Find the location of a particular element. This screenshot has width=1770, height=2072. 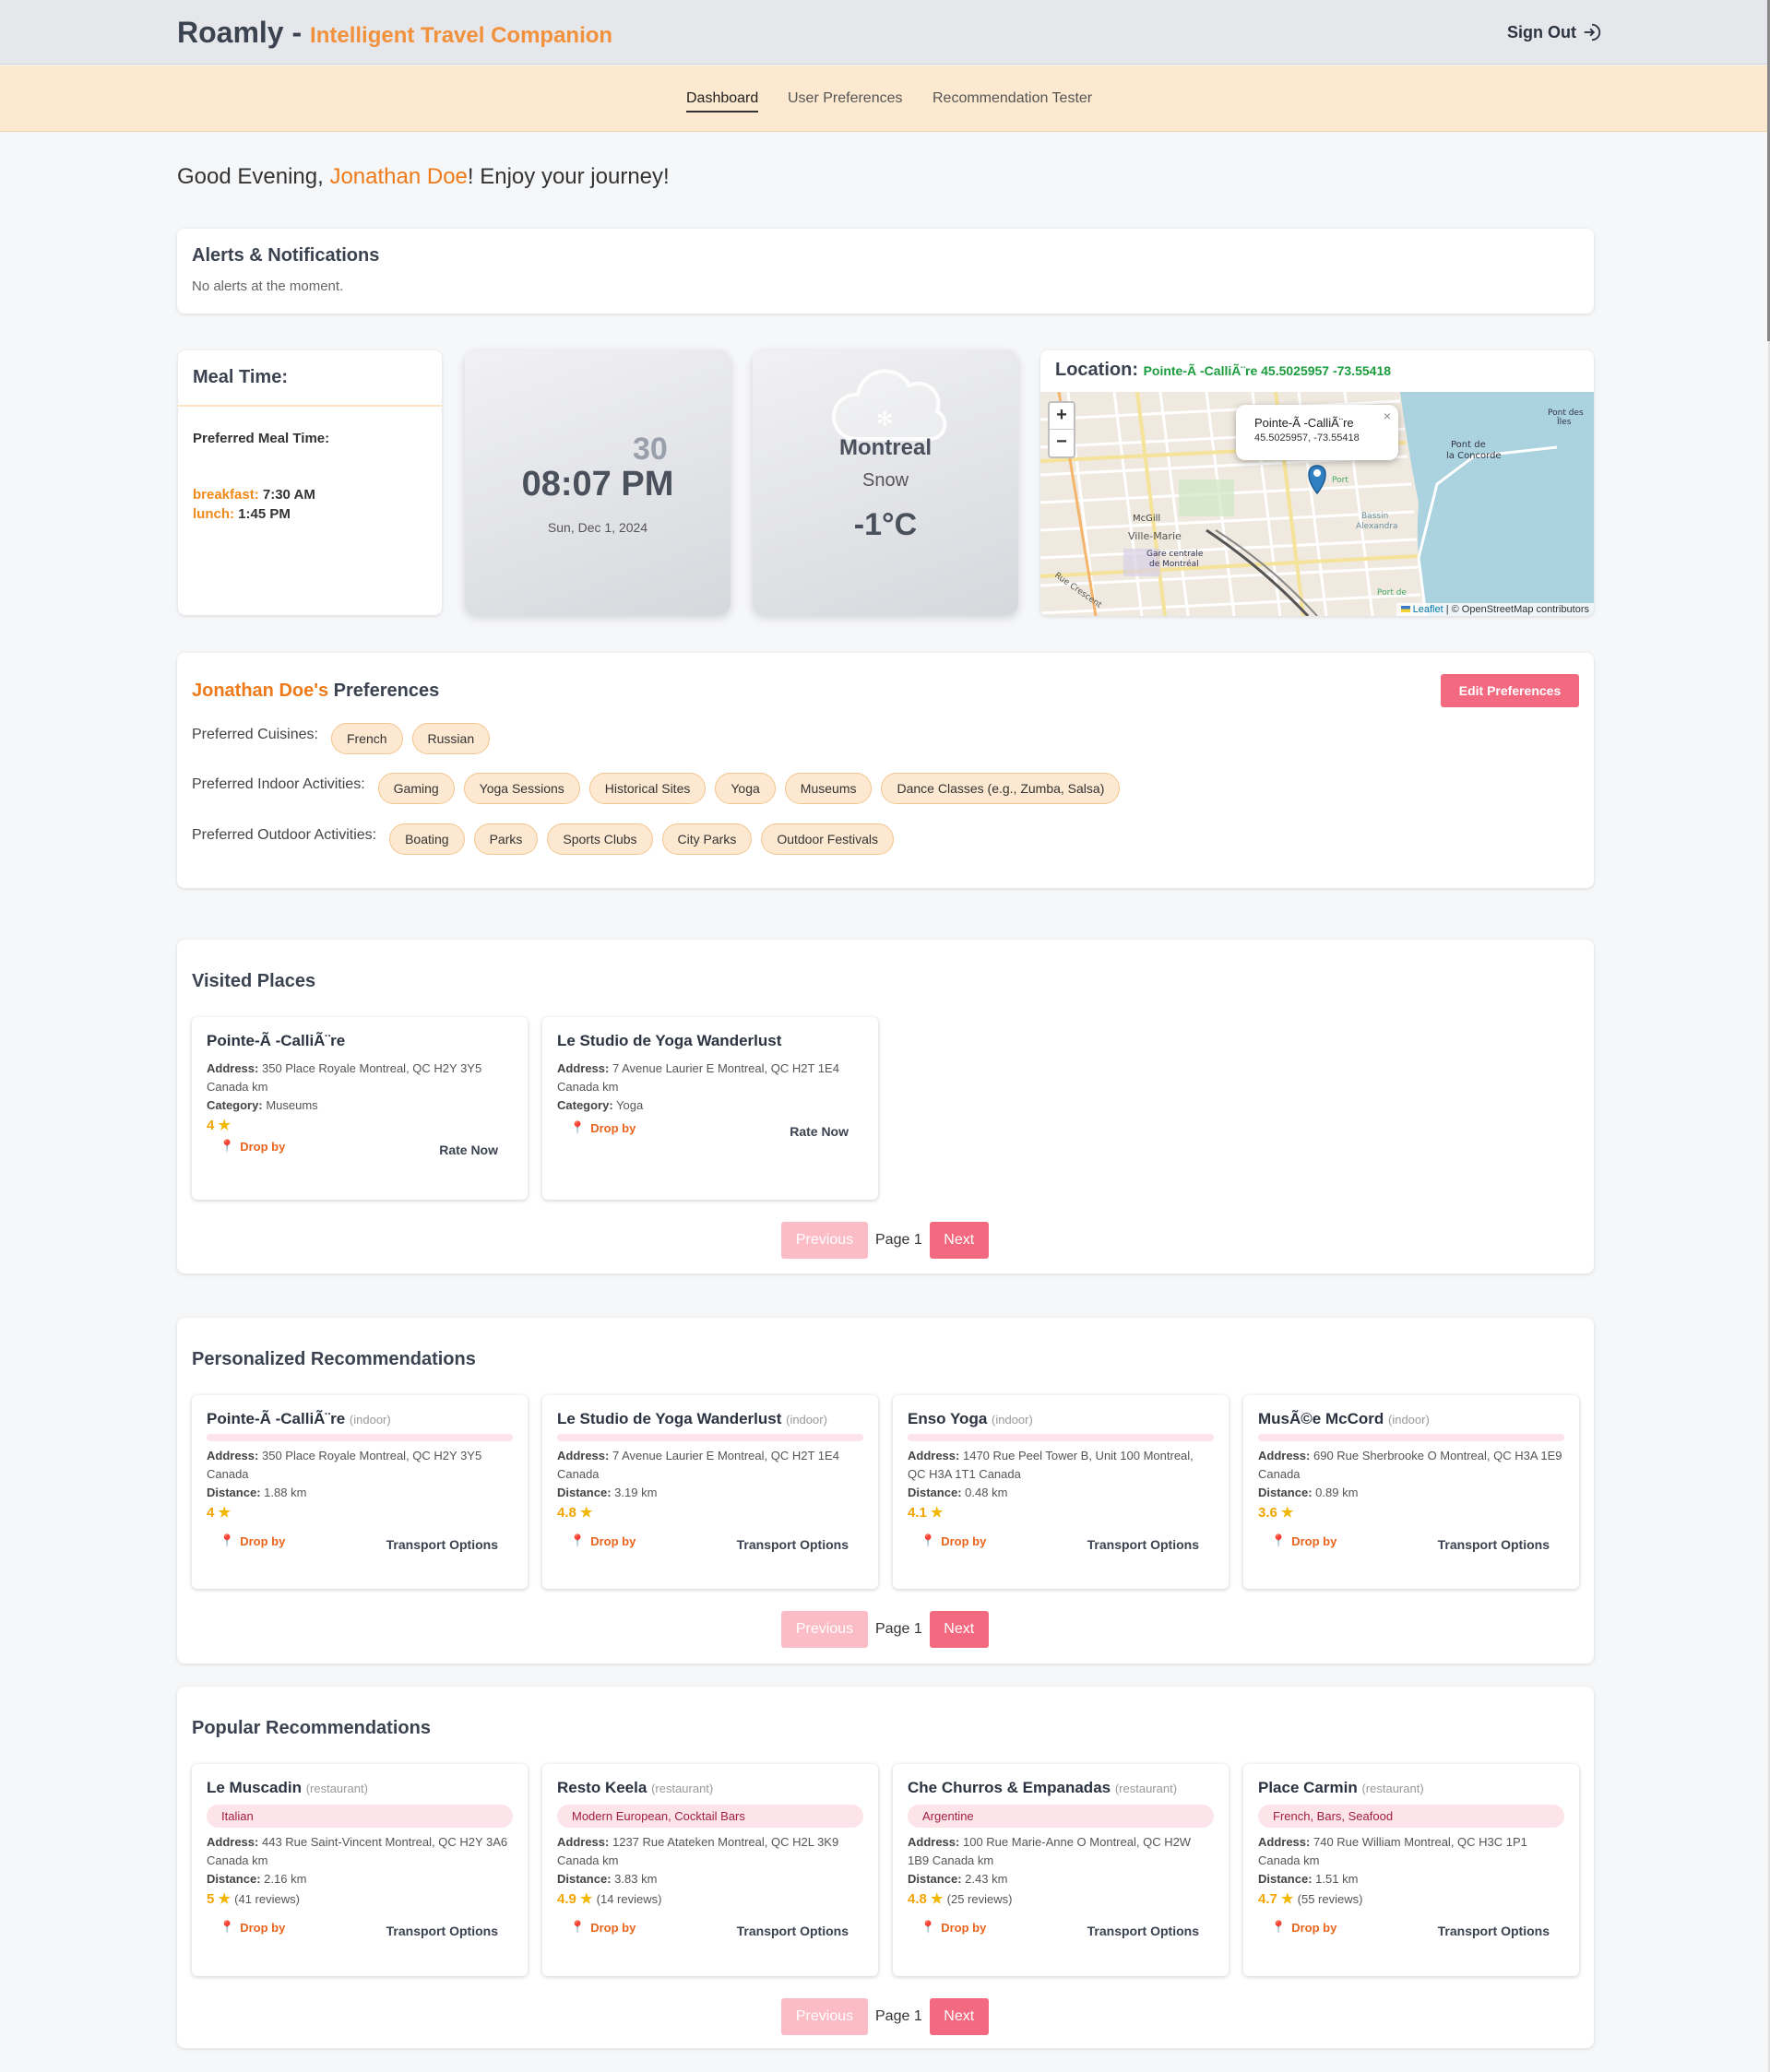

review-count: (25 reviews) is located at coordinates (979, 1899).